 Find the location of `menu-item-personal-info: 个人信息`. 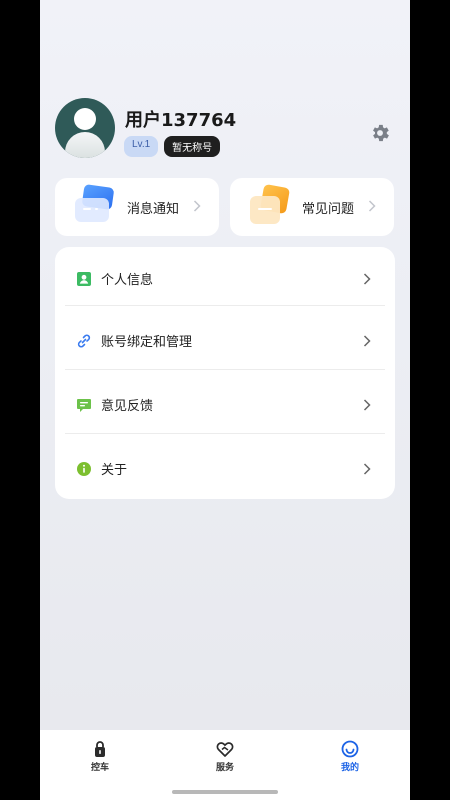

menu-item-personal-info: 个人信息 is located at coordinates (225, 279).